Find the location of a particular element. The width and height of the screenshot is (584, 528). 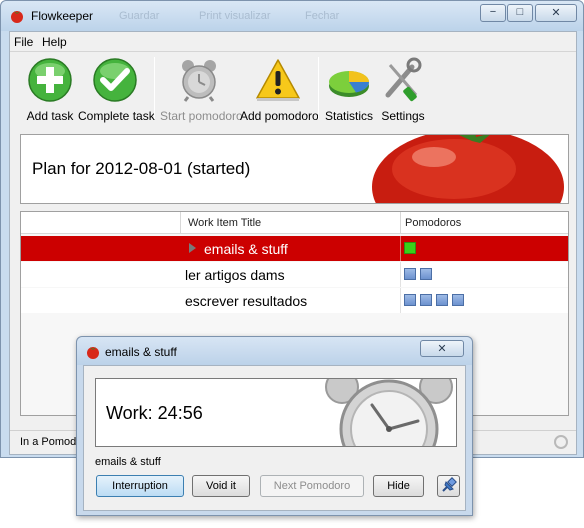

start-pomodoro-button: Start pomodoro is located at coordinates (201, 89).